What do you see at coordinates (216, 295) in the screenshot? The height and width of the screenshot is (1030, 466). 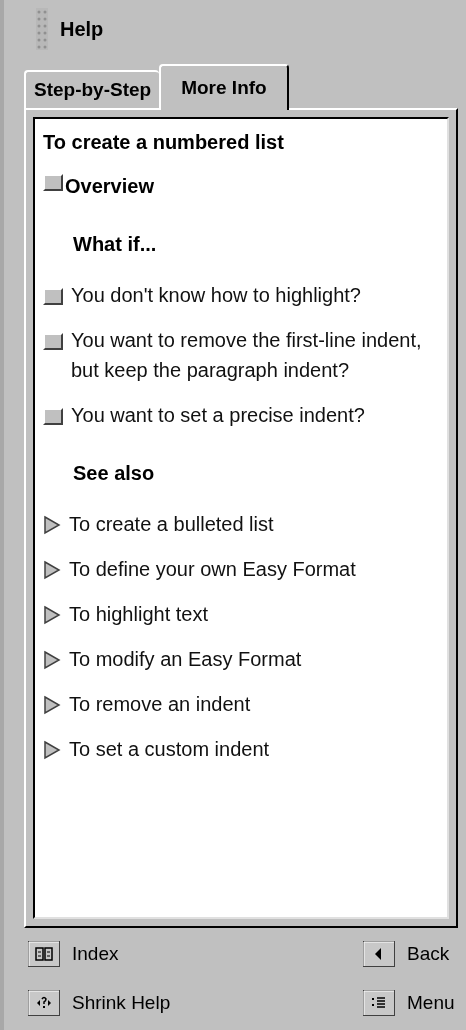 I see `popup-link: You don't know how to highlight?` at bounding box center [216, 295].